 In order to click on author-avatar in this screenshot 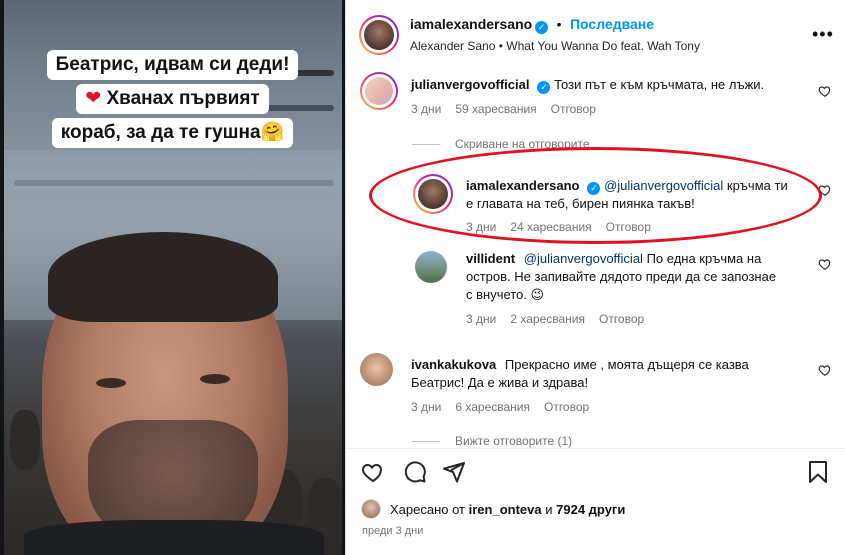, I will do `click(379, 35)`.